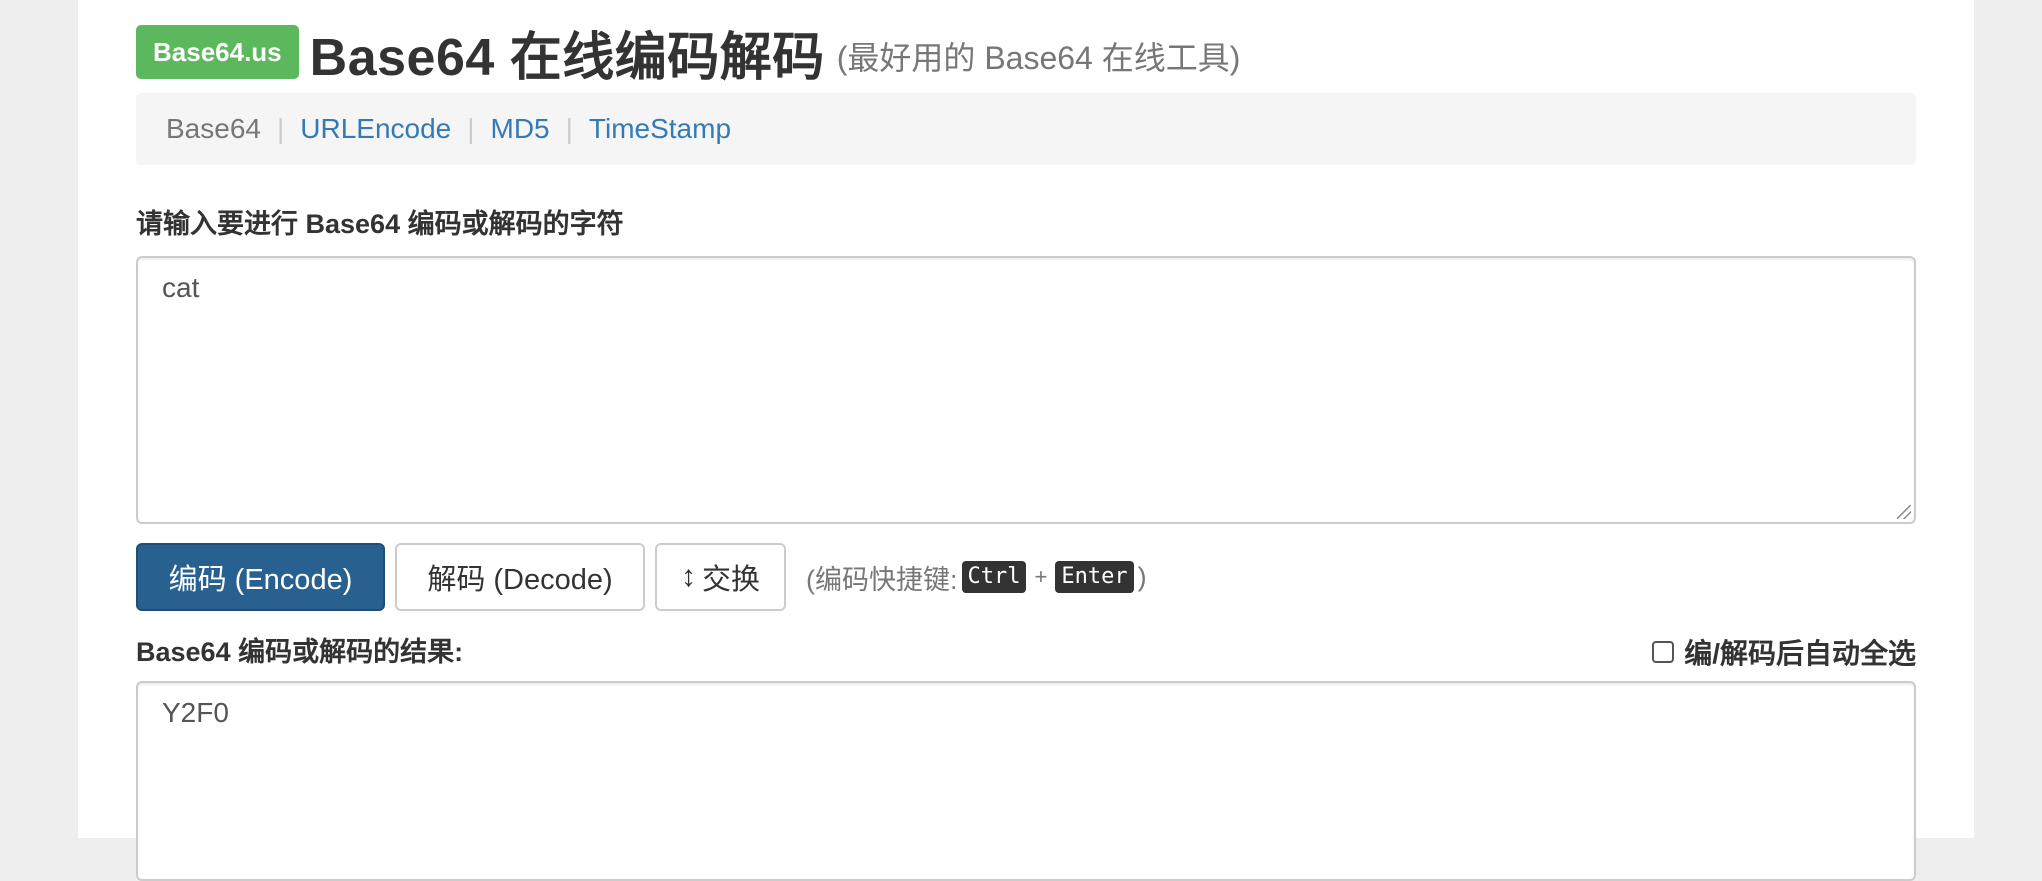  What do you see at coordinates (688, 576) in the screenshot?
I see `swap-vertical-icon: ↕` at bounding box center [688, 576].